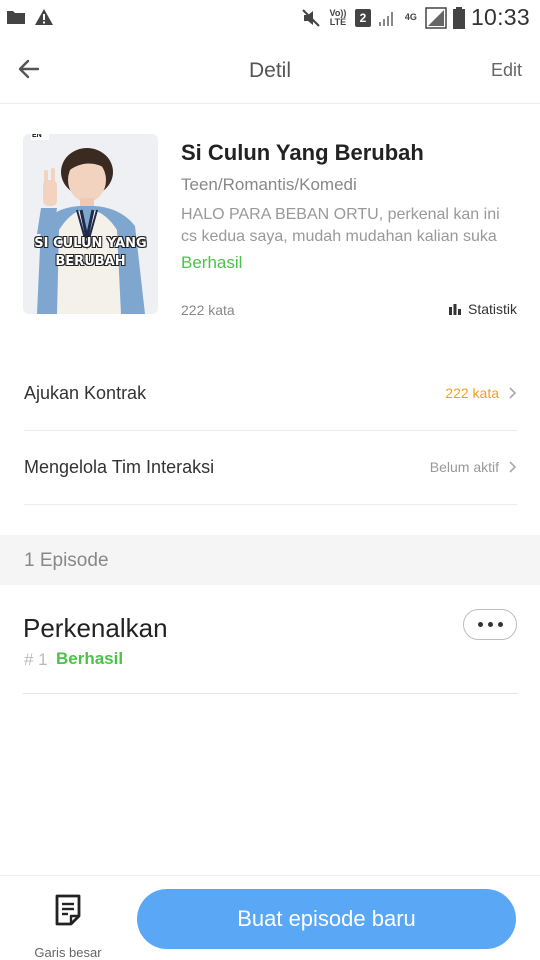  Describe the element at coordinates (269, 184) in the screenshot. I see `book-genre: Teen/Romantis/Komedi` at that location.